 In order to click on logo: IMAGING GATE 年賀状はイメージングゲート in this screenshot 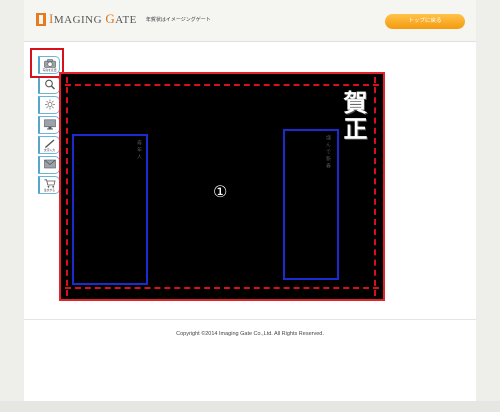, I will do `click(123, 19)`.